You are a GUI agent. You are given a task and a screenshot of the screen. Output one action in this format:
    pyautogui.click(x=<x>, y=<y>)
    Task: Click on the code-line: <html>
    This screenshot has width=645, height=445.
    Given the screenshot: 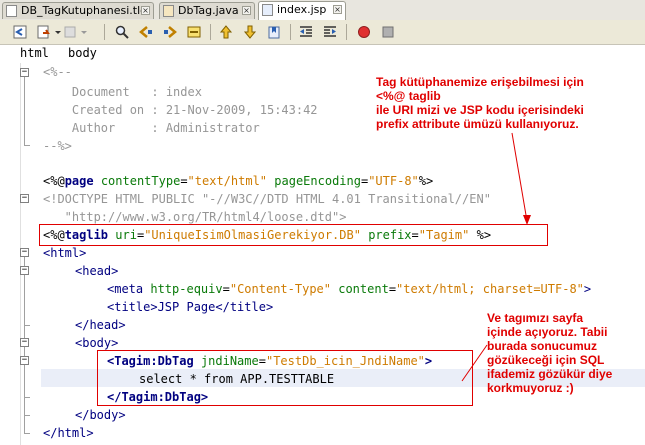 What is the action you would take?
    pyautogui.click(x=65, y=253)
    